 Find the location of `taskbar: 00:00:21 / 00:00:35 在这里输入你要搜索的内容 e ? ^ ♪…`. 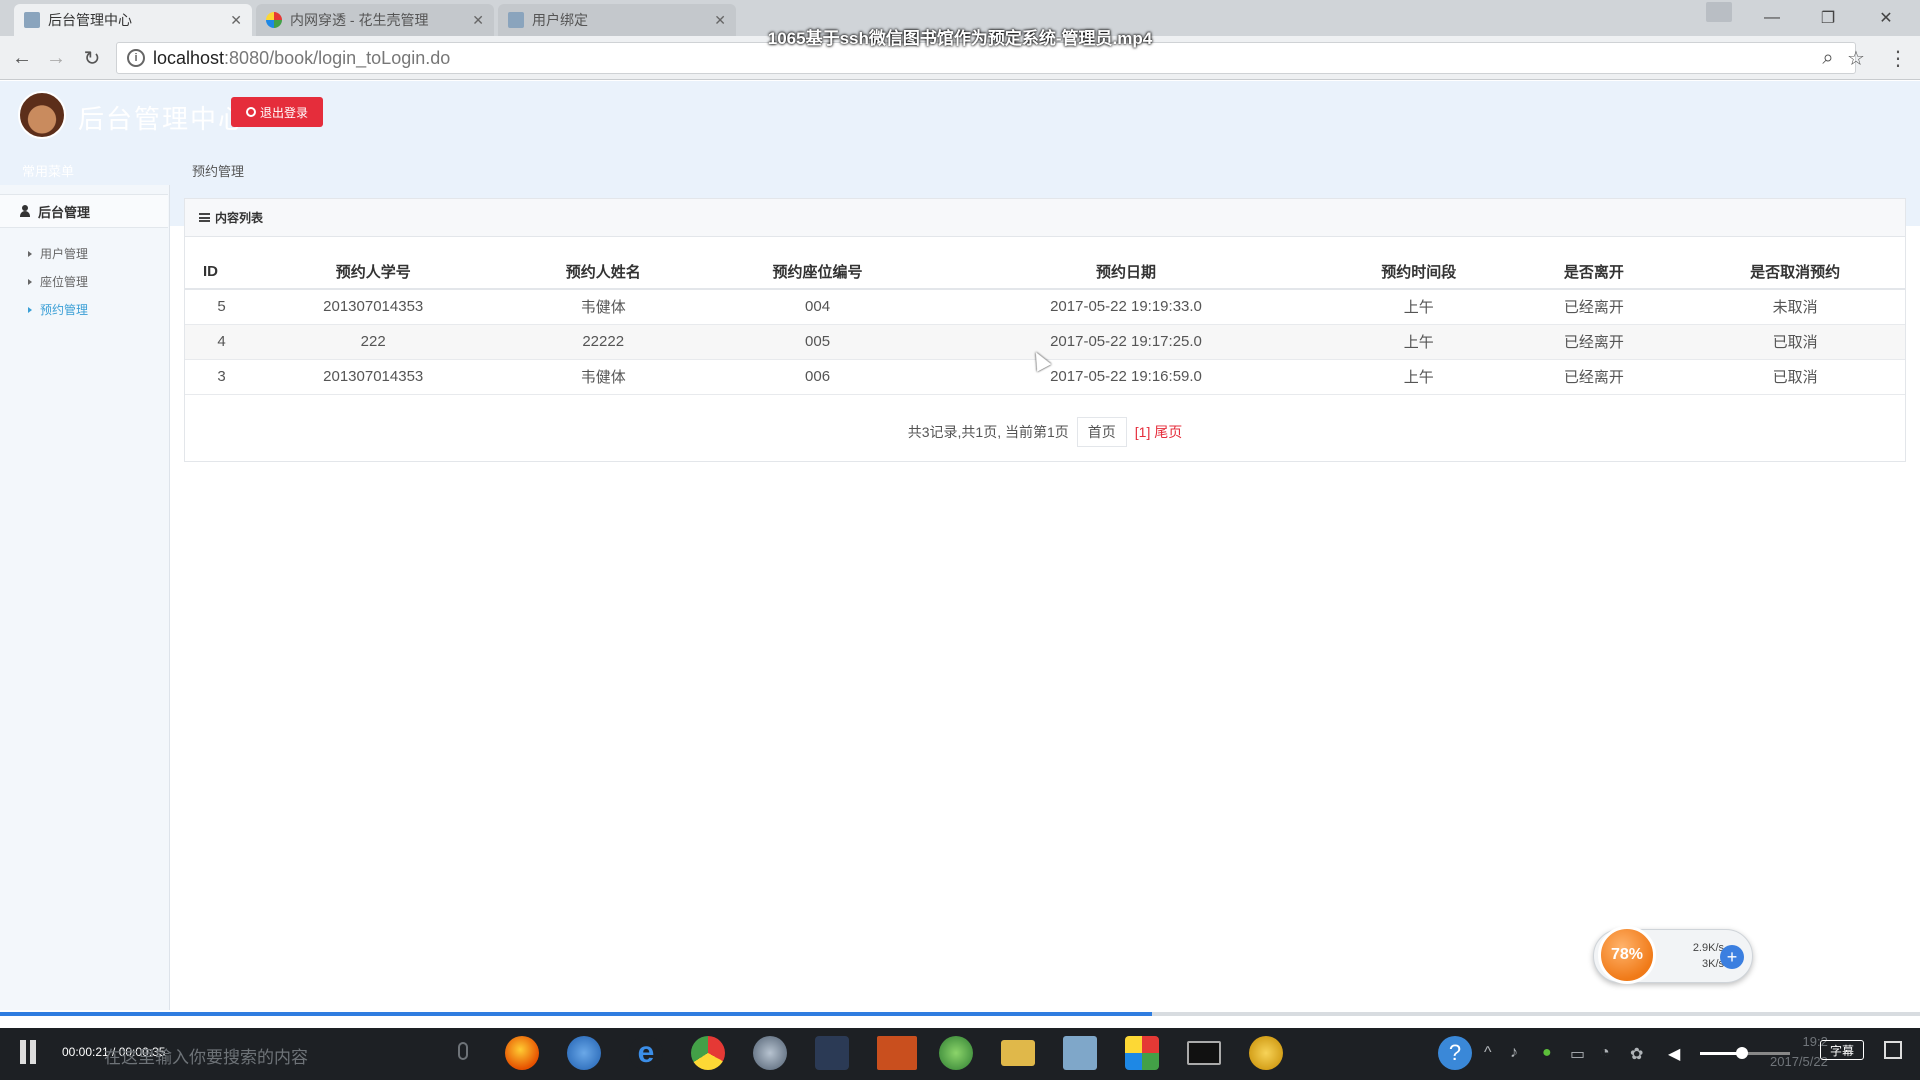

taskbar: 00:00:21 / 00:00:35 在这里输入你要搜索的内容 e ? ^ ♪… is located at coordinates (960, 1054).